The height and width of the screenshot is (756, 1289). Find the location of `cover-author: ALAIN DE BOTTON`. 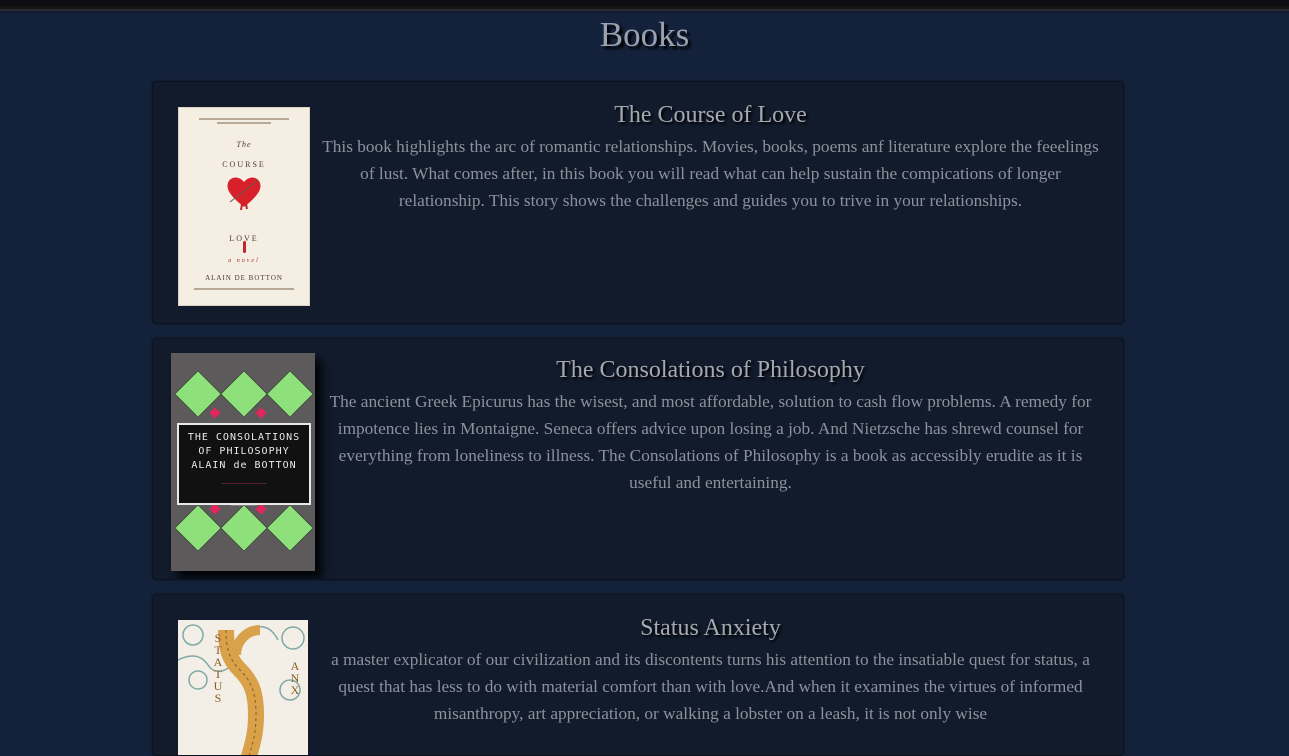

cover-author: ALAIN DE BOTTON is located at coordinates (244, 278).